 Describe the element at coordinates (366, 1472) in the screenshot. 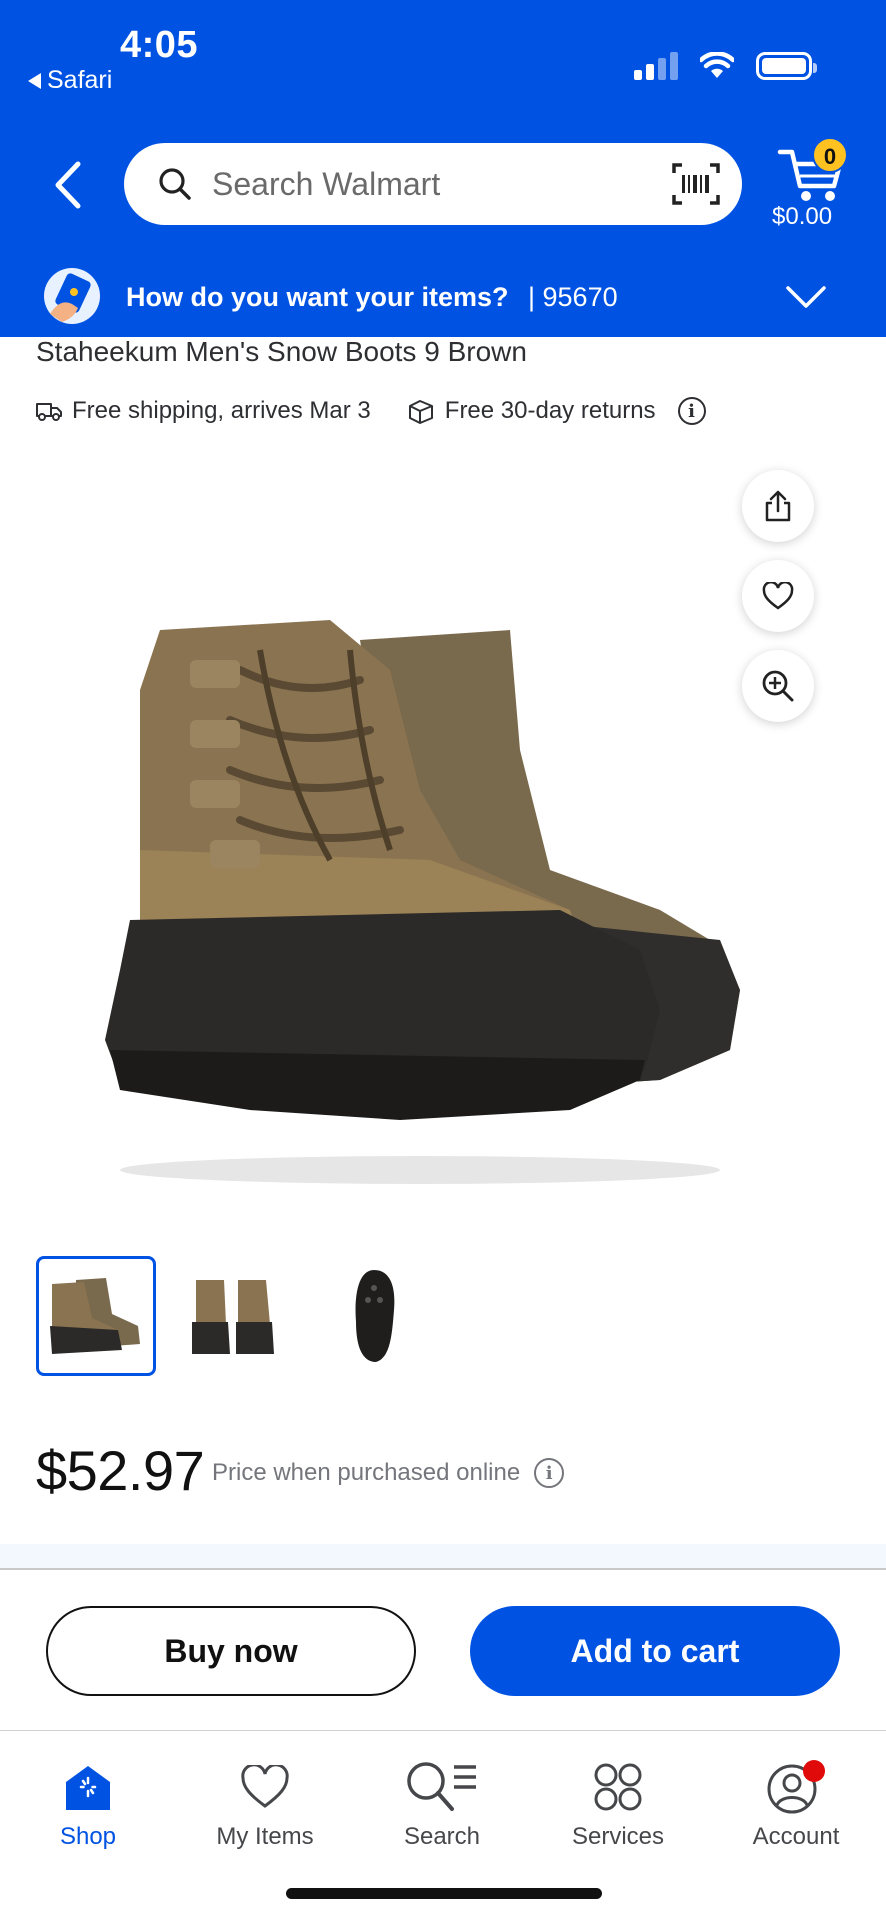

I see `price-note-text: Price when purchased online` at that location.